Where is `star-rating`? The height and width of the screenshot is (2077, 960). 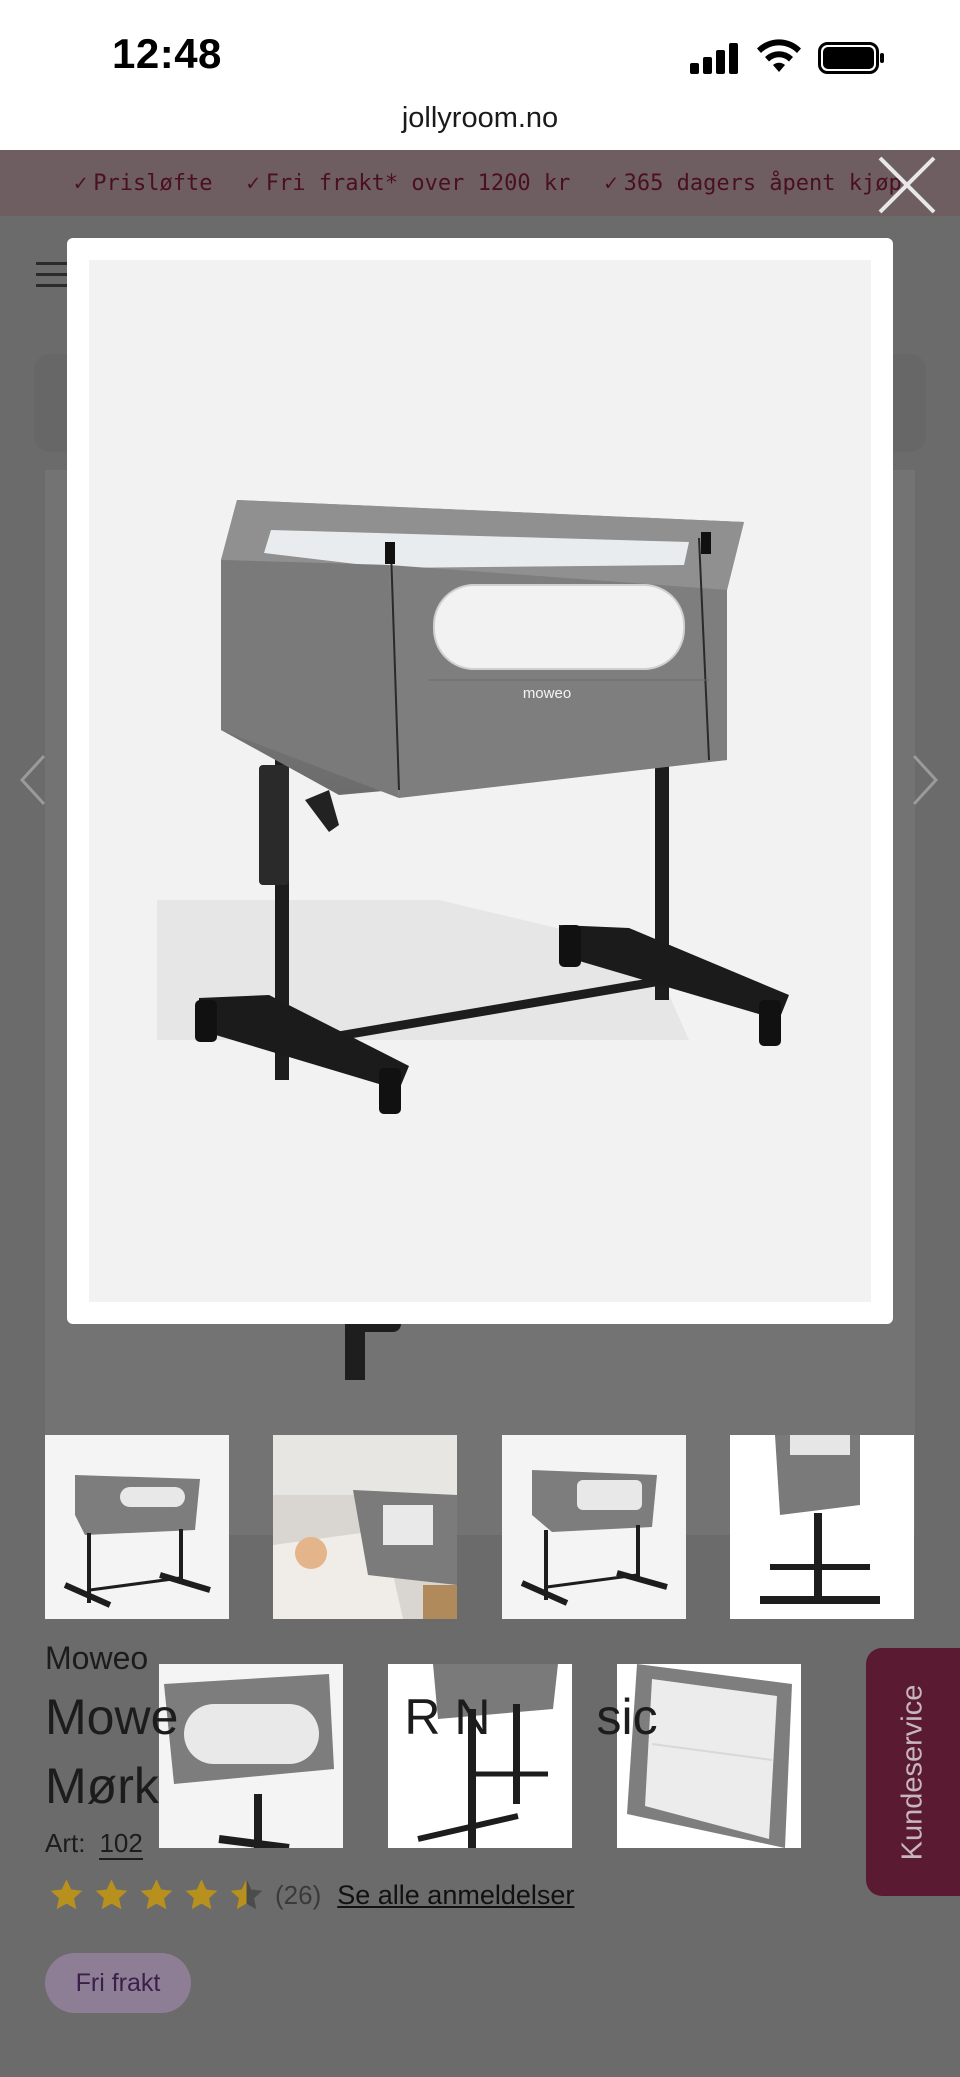 star-rating is located at coordinates (156, 1895).